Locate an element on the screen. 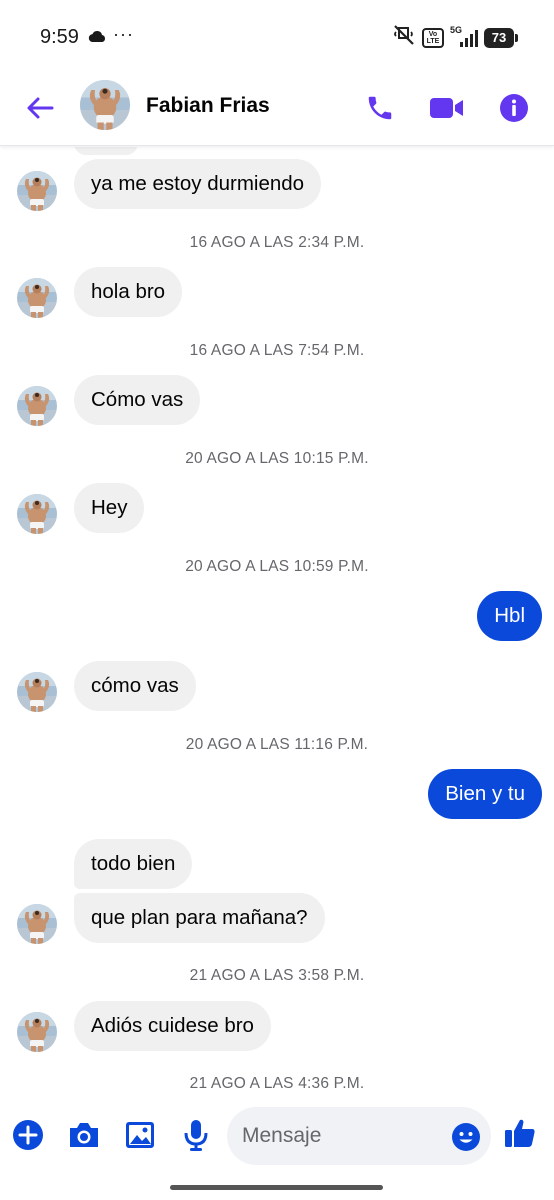 The image size is (554, 1200). timestamp: 16 AGO A LAS 7:54 P.M. is located at coordinates (277, 350).